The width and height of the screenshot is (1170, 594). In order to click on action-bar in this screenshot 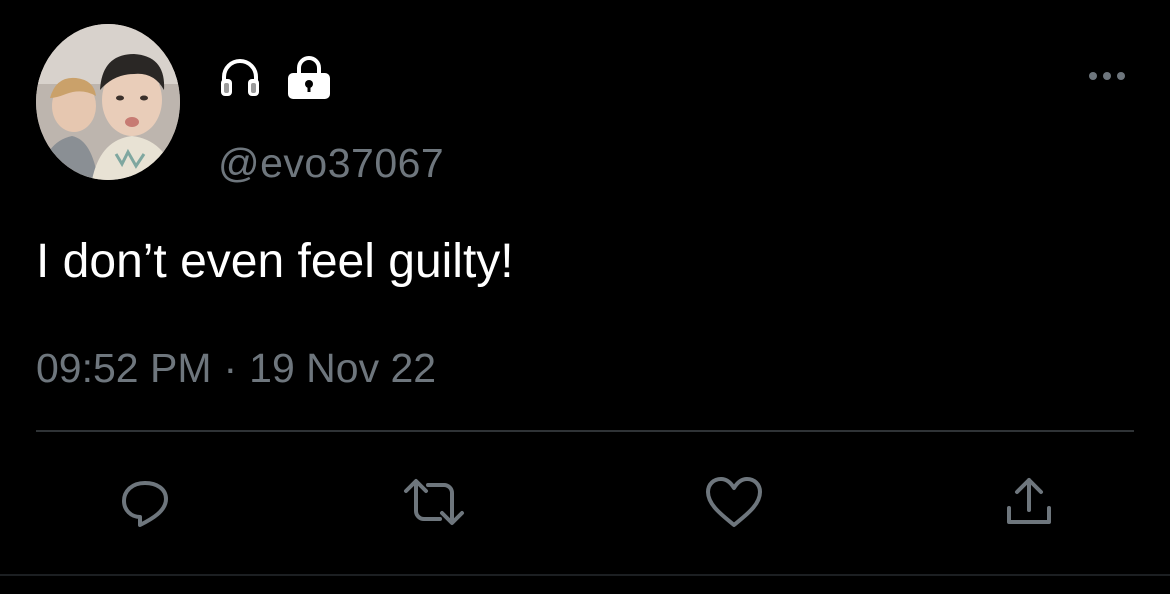, I will do `click(585, 502)`.